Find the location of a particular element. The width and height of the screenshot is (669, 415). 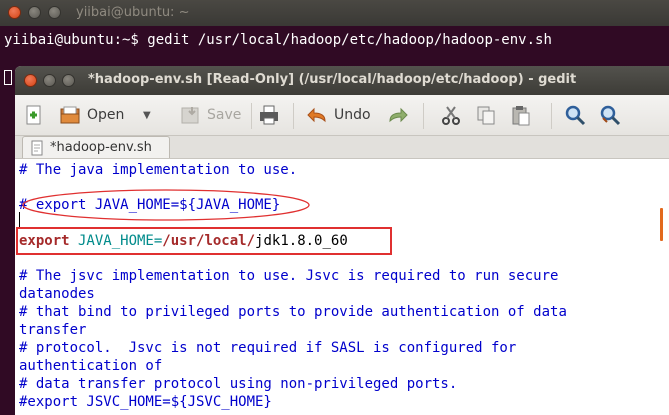

copy-button is located at coordinates (486, 115).